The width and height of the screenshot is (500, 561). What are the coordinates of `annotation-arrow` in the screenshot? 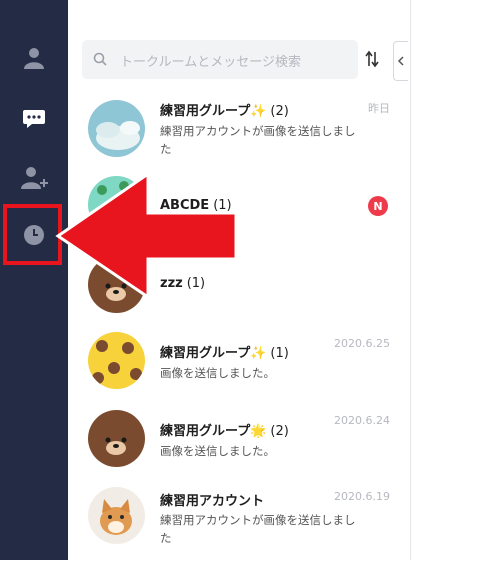 It's located at (146, 235).